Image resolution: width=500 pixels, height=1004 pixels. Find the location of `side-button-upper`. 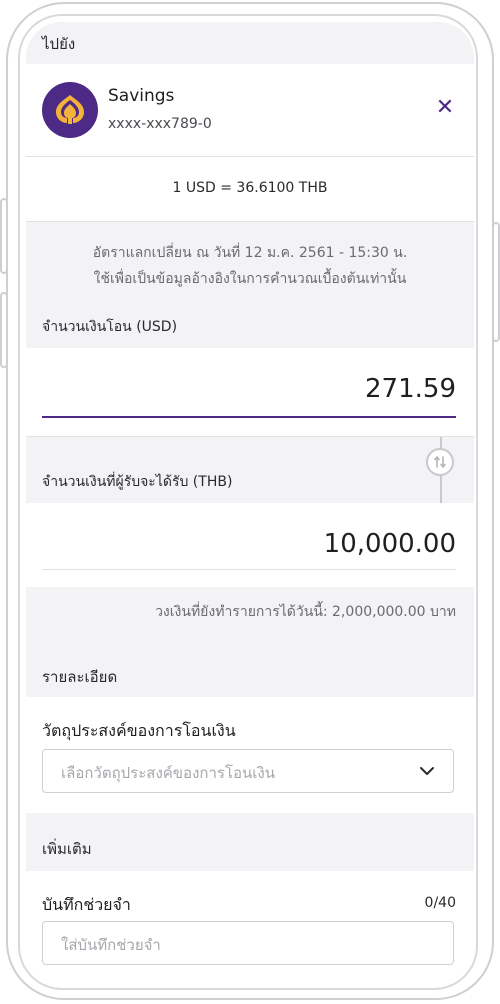

side-button-upper is located at coordinates (4, 236).